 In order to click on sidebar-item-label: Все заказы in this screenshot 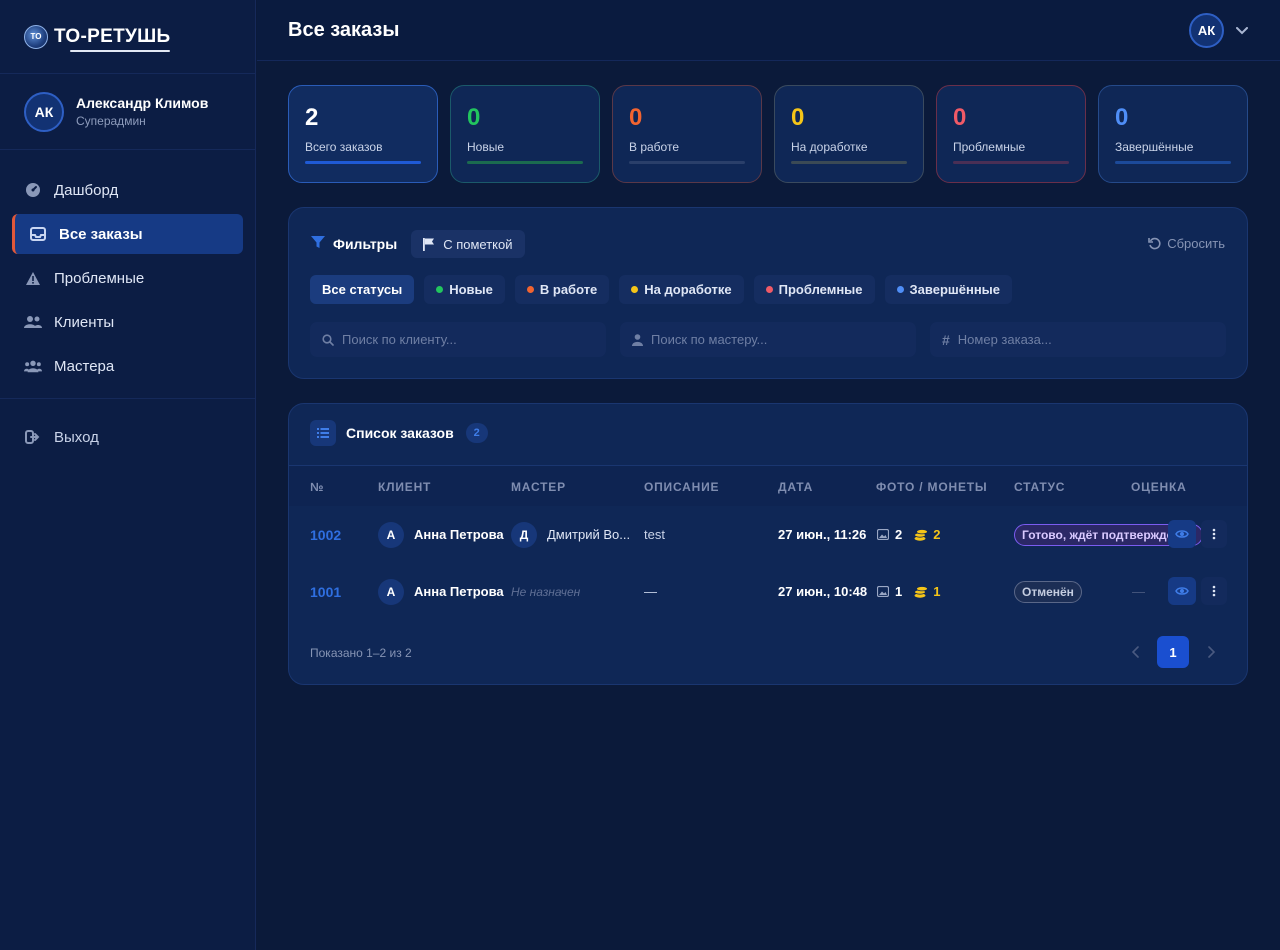, I will do `click(101, 234)`.